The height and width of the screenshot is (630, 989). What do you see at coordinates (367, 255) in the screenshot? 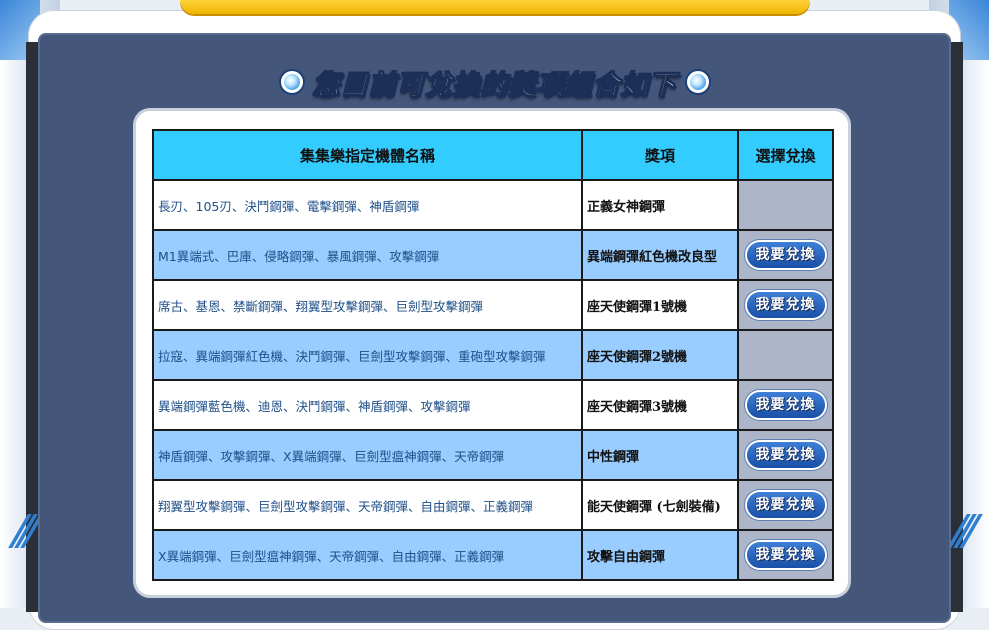
I see `cell-machine-names: M1異端式、巴庫、侵略鋼彈、暴風鋼彈、攻擊鋼彈` at bounding box center [367, 255].